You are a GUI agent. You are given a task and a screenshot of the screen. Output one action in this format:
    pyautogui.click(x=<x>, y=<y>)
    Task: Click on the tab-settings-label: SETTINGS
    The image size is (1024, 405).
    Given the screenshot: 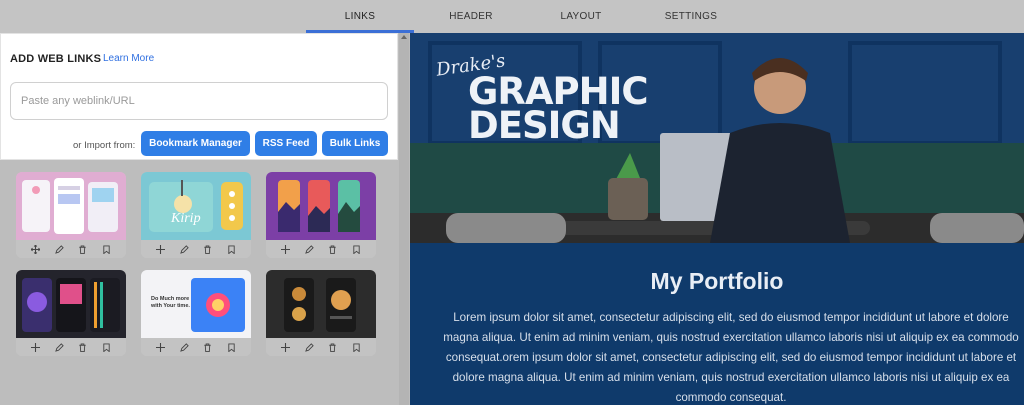 What is the action you would take?
    pyautogui.click(x=691, y=16)
    